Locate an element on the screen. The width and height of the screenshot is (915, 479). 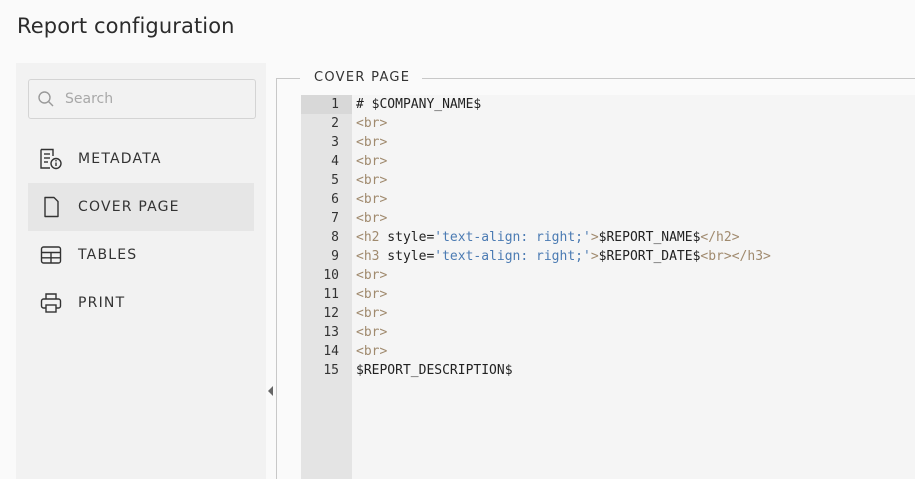
printer-icon is located at coordinates (51, 303).